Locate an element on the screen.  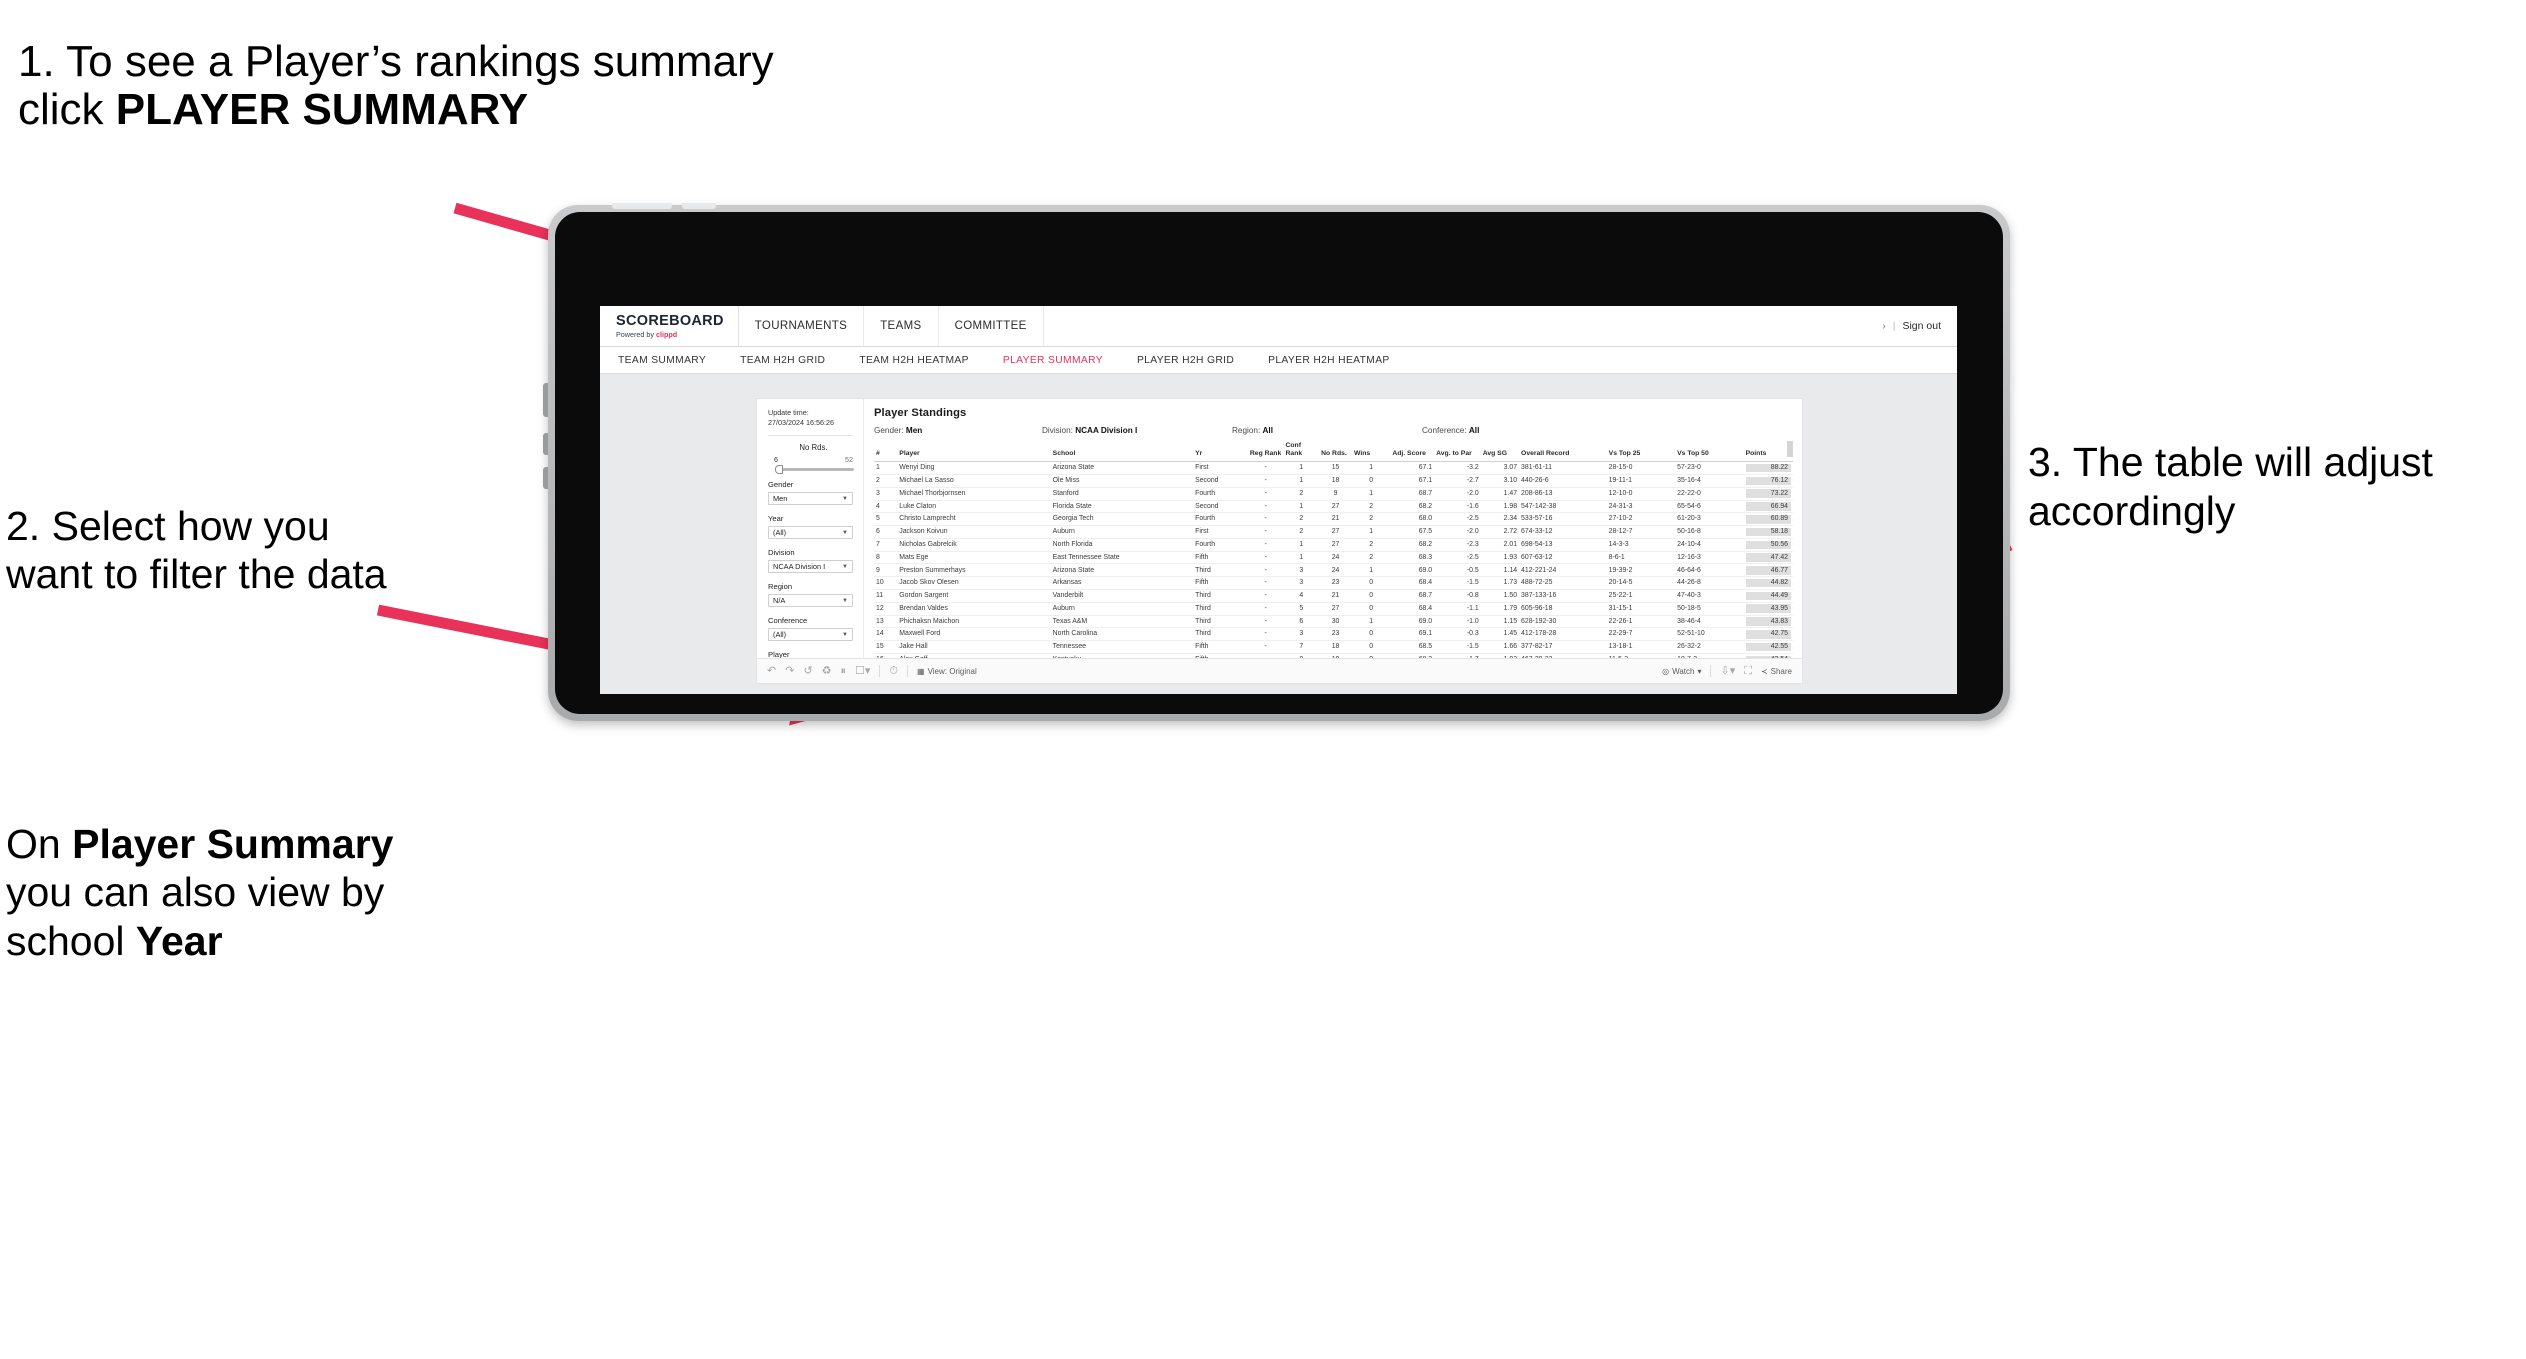
no-rounds-slider-handle is located at coordinates (779, 470).